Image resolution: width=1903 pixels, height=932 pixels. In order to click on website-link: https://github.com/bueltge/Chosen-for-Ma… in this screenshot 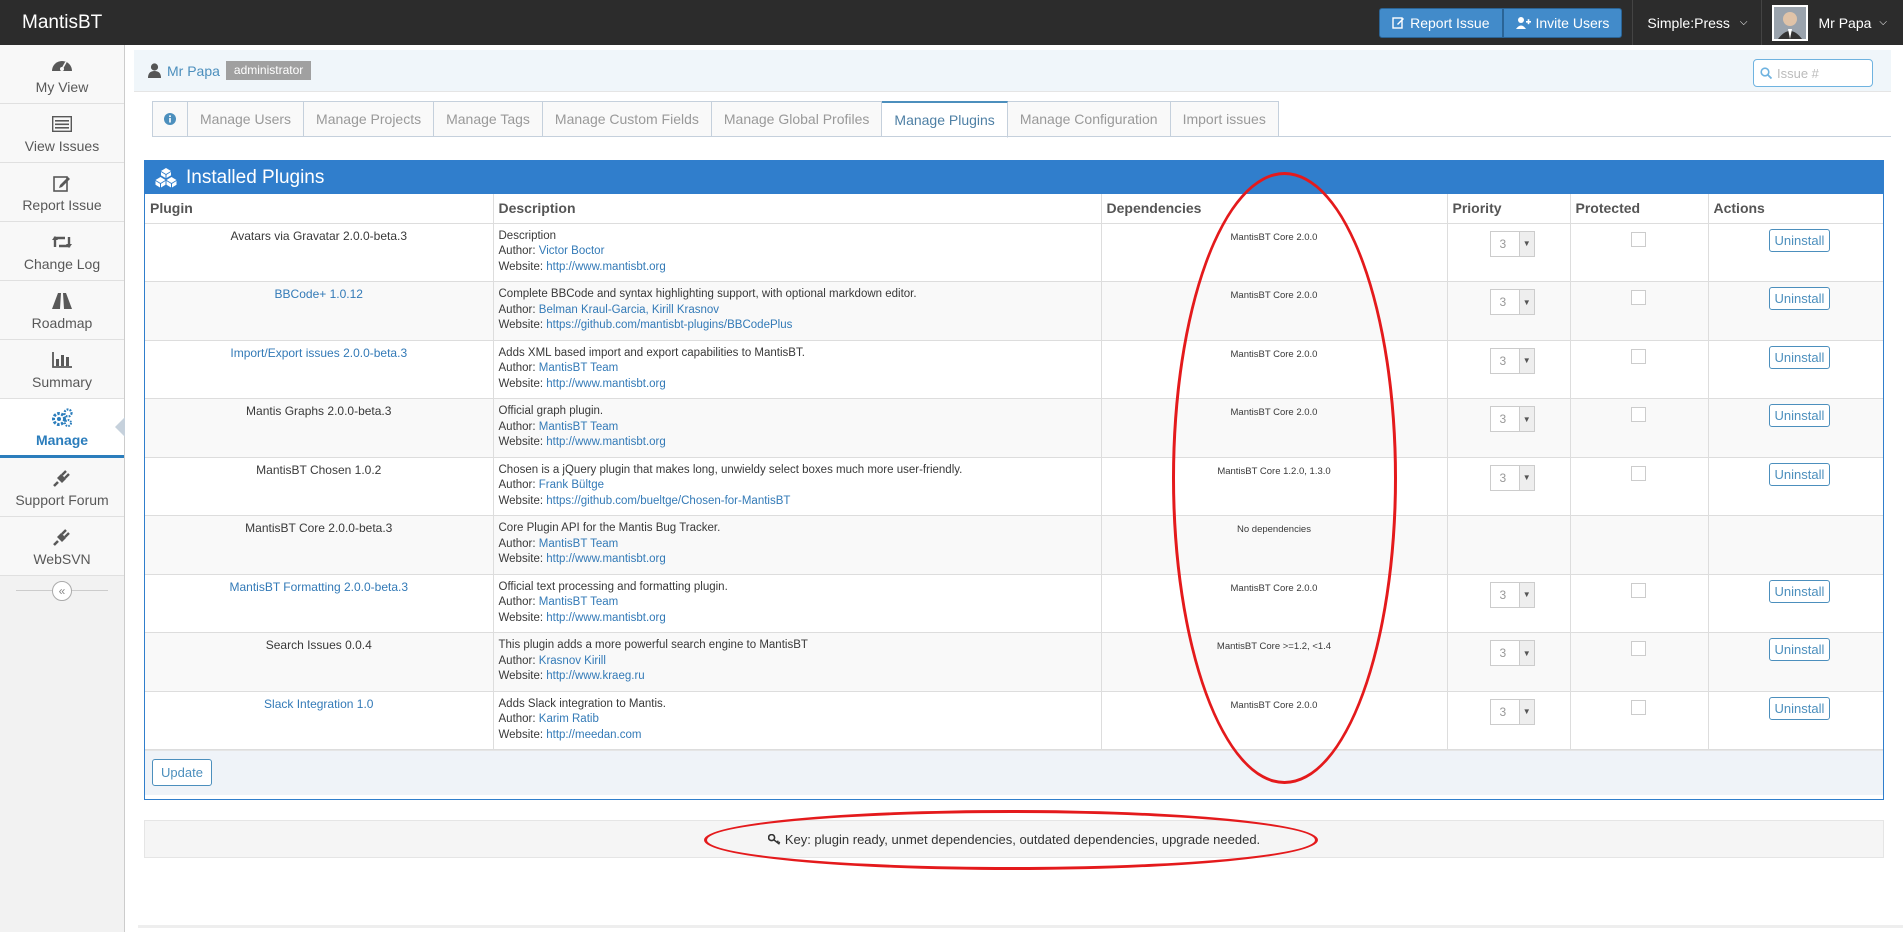, I will do `click(668, 501)`.